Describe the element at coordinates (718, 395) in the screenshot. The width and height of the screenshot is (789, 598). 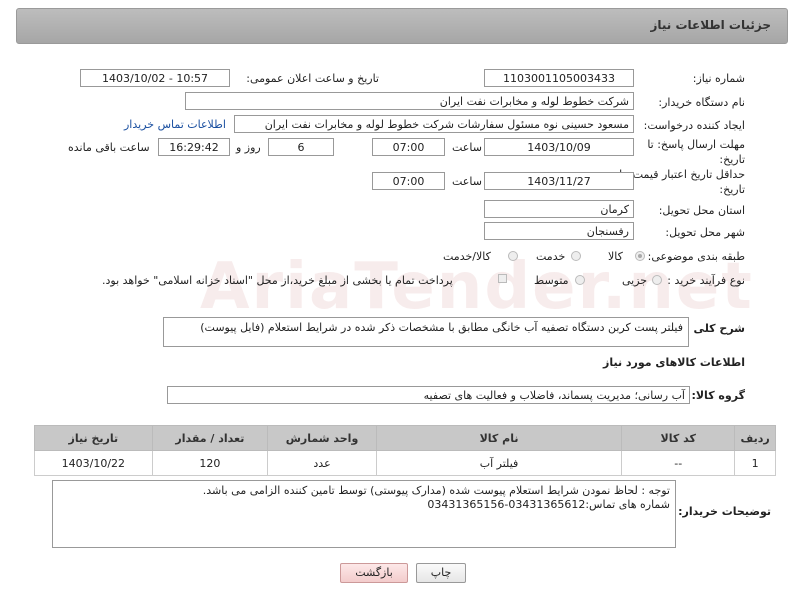
I see `goods-group-label: گروه کالا:` at that location.